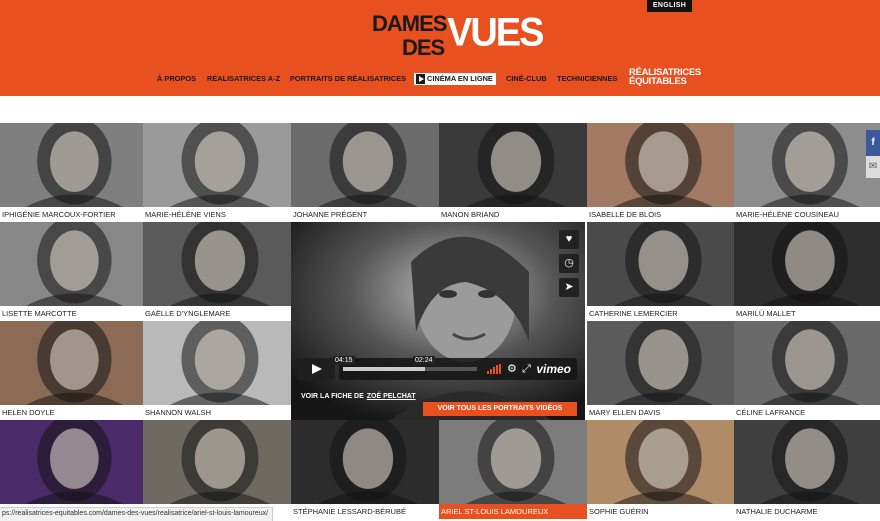 The image size is (880, 521). Describe the element at coordinates (217, 313) in the screenshot. I see `portrait-name: GAËLLE D'YNGLEMARE` at that location.